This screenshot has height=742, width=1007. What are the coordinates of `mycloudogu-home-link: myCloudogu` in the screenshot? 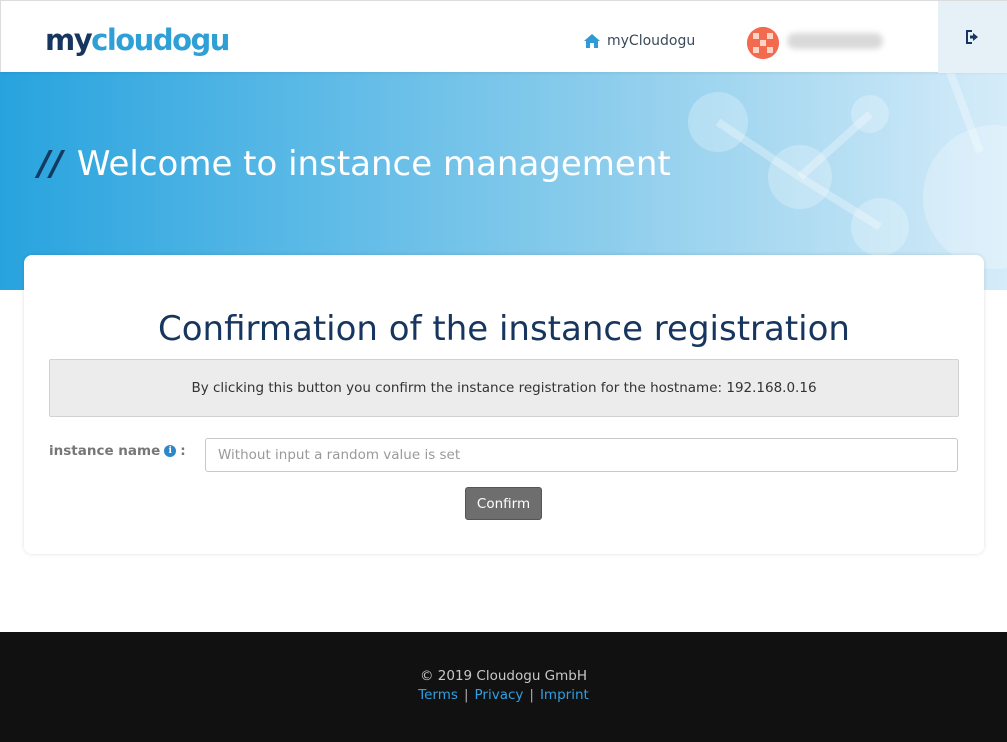 It's located at (639, 41).